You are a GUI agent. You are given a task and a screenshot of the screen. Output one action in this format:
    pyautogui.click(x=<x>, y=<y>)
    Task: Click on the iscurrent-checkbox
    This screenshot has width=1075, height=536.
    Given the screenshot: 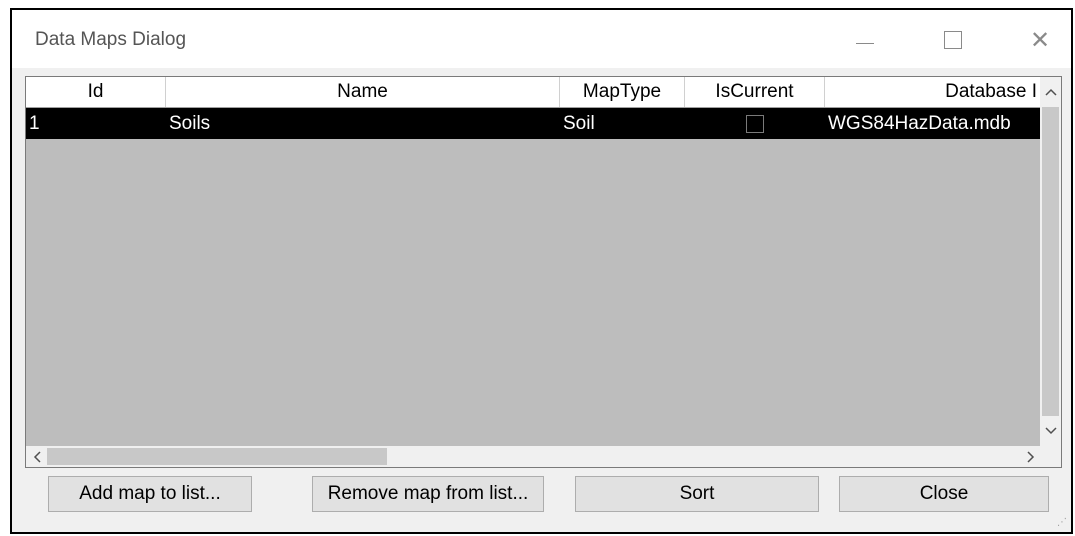 What is the action you would take?
    pyautogui.click(x=755, y=123)
    